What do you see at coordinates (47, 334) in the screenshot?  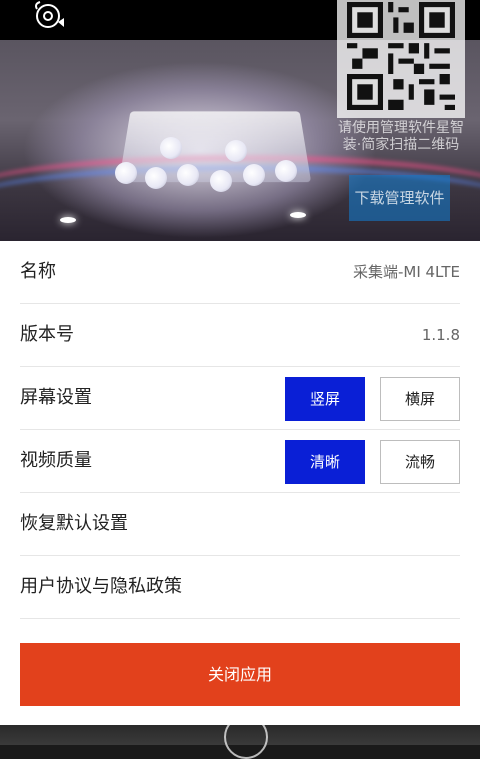 I see `version-label: 版本号` at bounding box center [47, 334].